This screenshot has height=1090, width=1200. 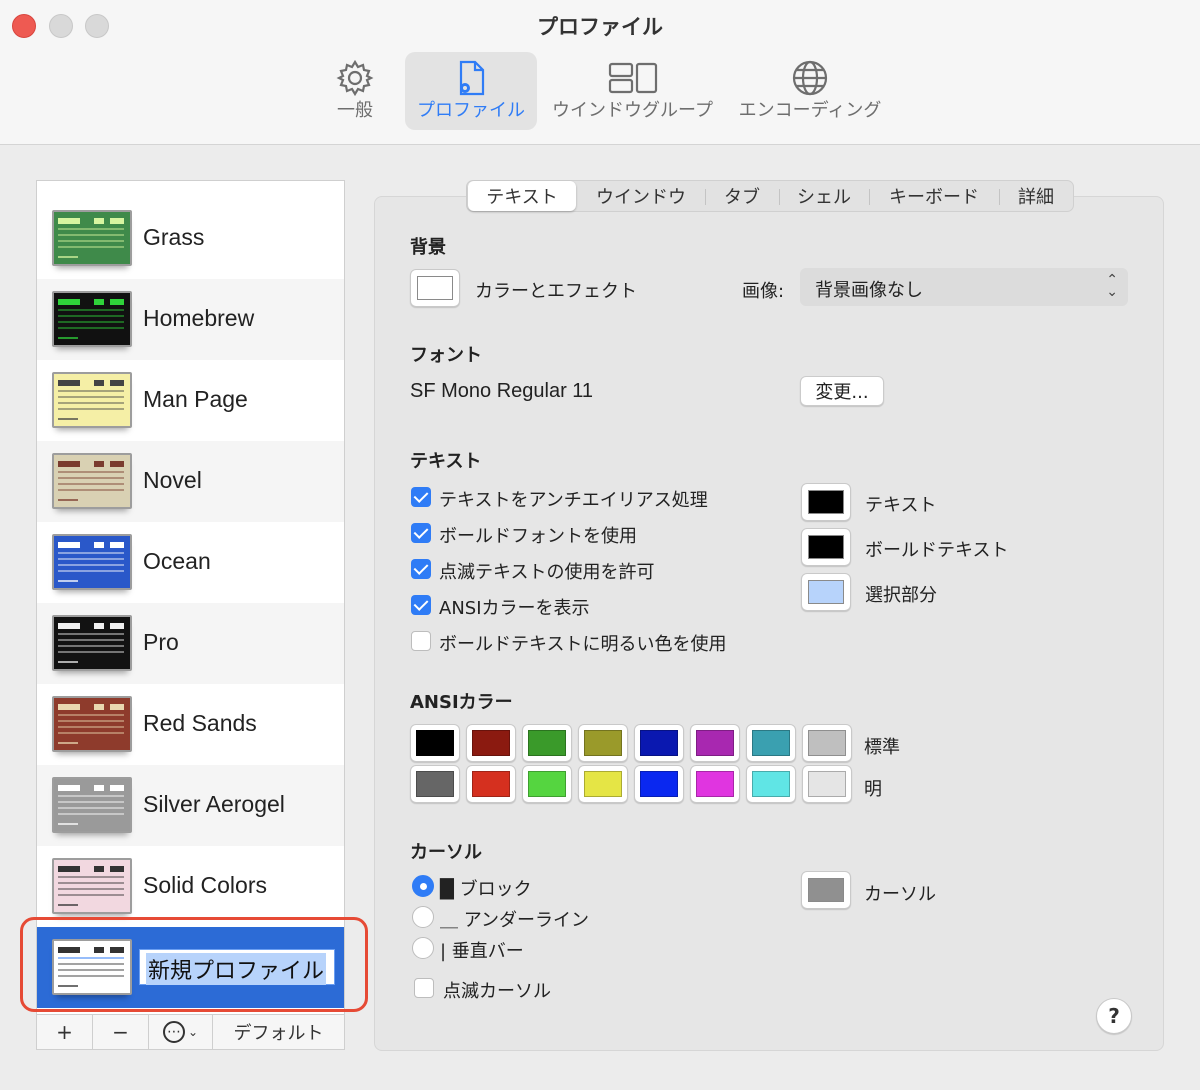 What do you see at coordinates (190, 724) in the screenshot?
I see `profile-row: Red Sands` at bounding box center [190, 724].